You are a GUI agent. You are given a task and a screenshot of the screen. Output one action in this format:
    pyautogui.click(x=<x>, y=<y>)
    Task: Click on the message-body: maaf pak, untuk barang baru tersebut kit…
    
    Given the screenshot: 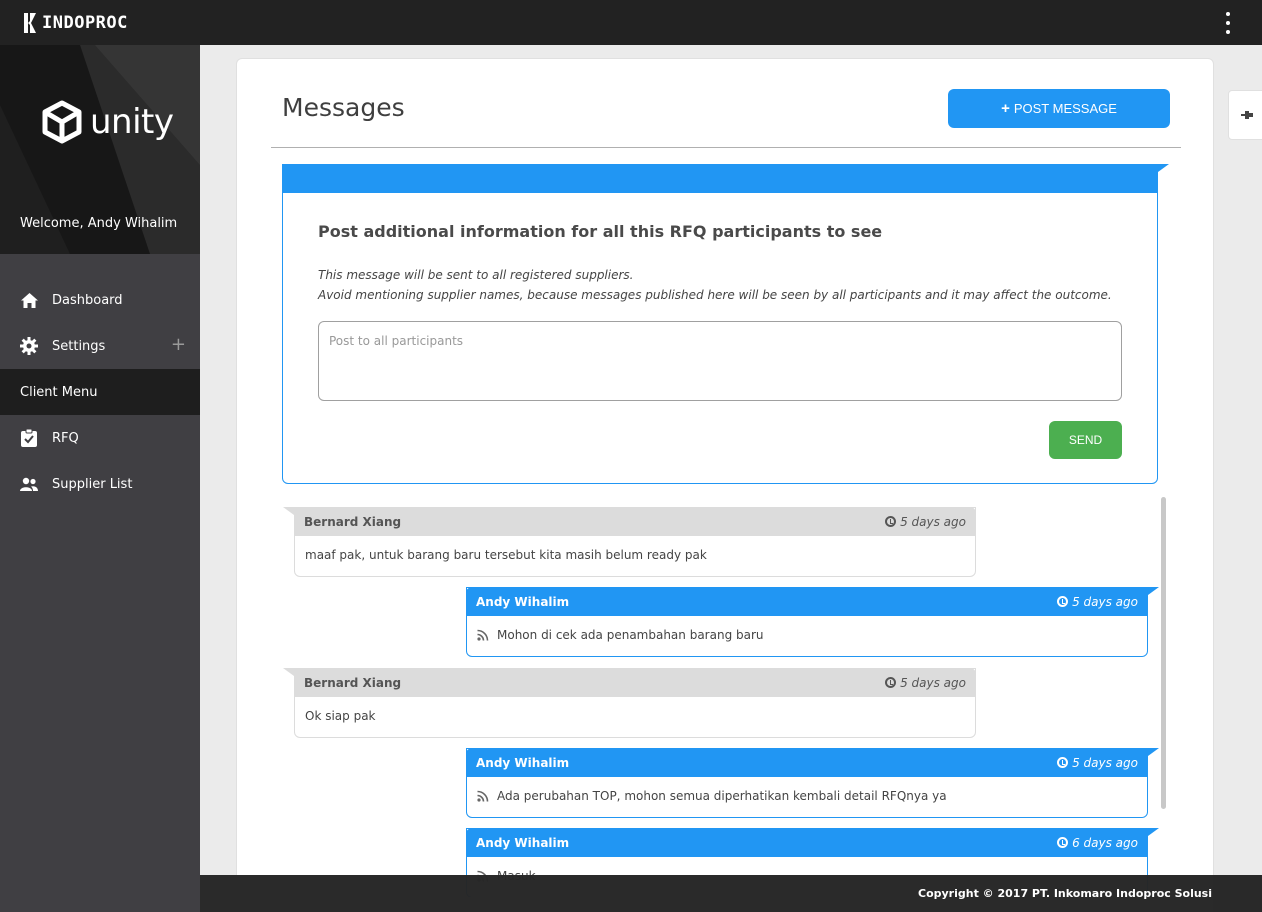 What is the action you would take?
    pyautogui.click(x=506, y=555)
    